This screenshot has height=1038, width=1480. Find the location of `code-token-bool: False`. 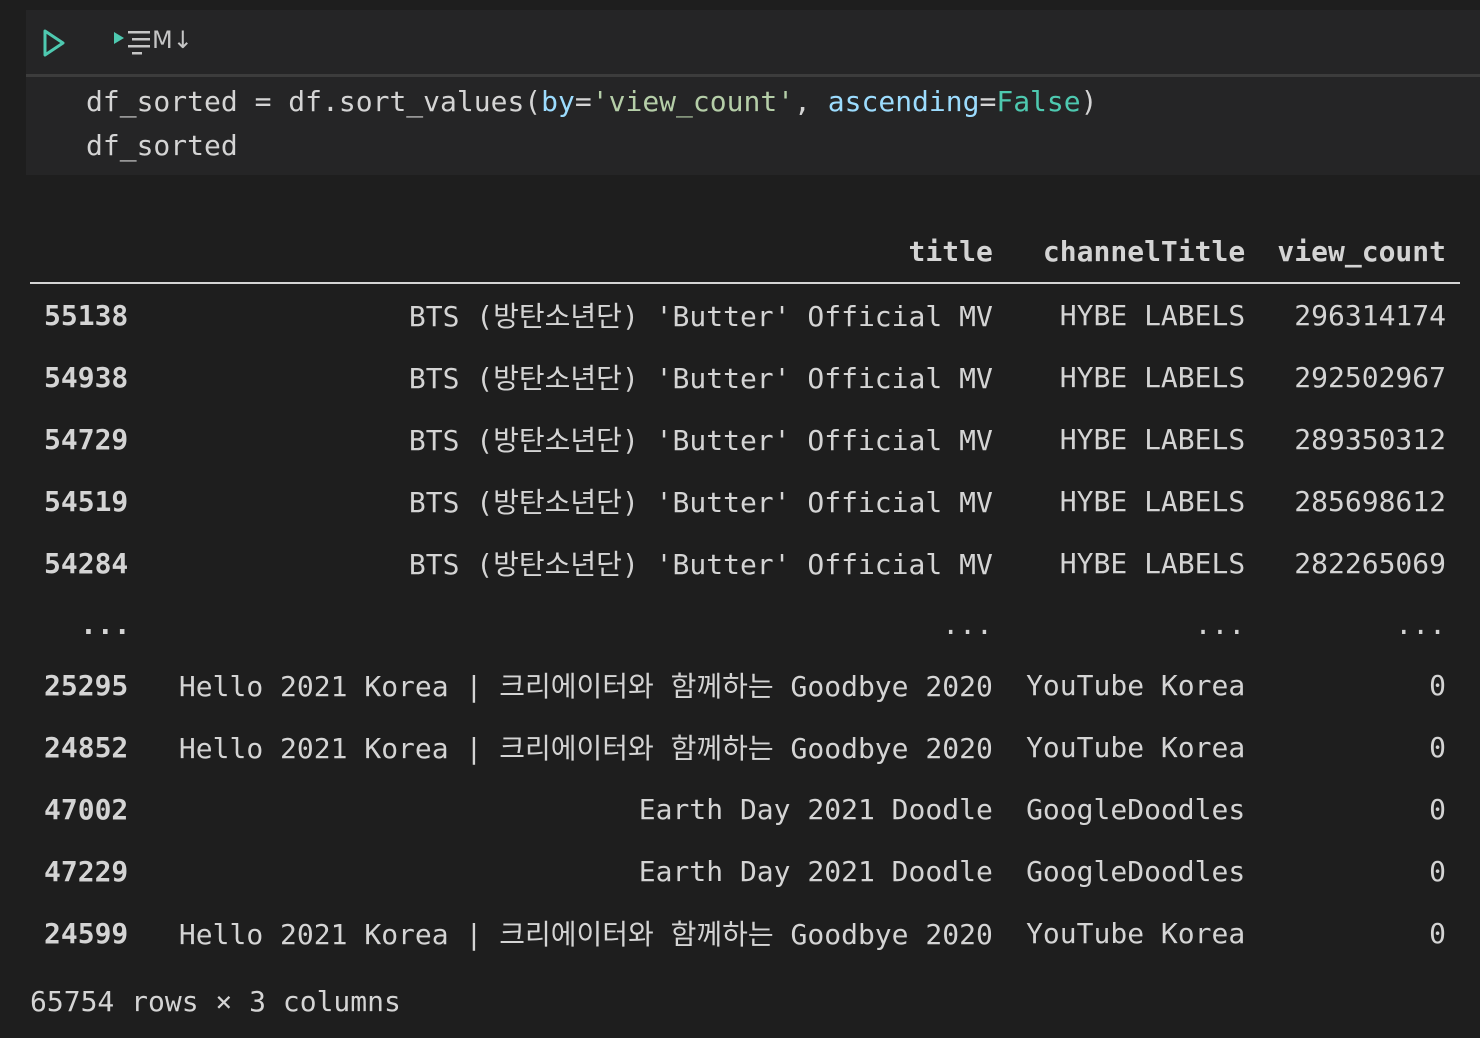

code-token-bool: False is located at coordinates (1038, 101).